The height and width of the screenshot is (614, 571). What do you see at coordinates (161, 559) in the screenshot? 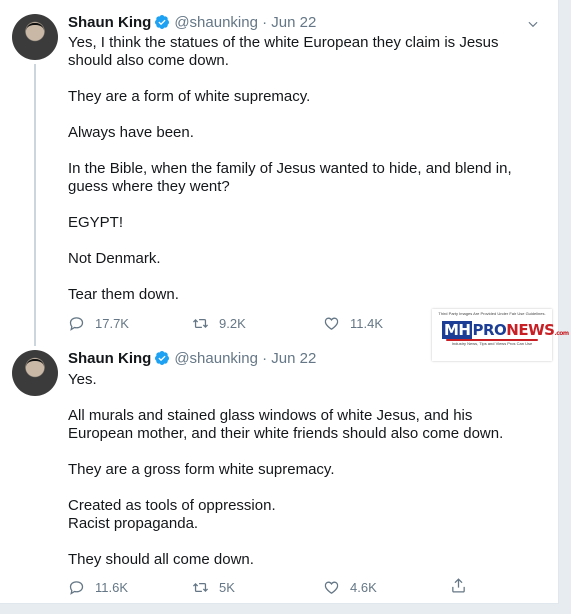
I see `tweet-paragraph: They should all come down.` at bounding box center [161, 559].